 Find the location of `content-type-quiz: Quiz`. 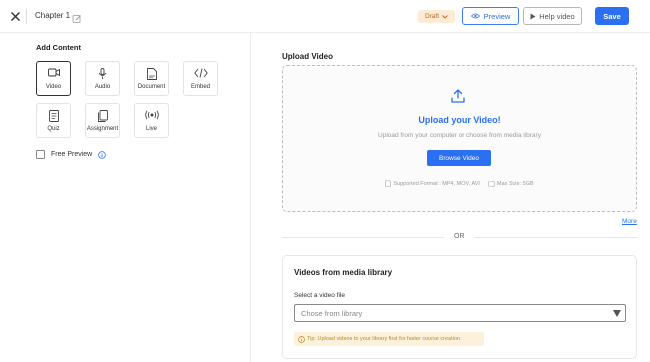

content-type-quiz: Quiz is located at coordinates (53, 120).